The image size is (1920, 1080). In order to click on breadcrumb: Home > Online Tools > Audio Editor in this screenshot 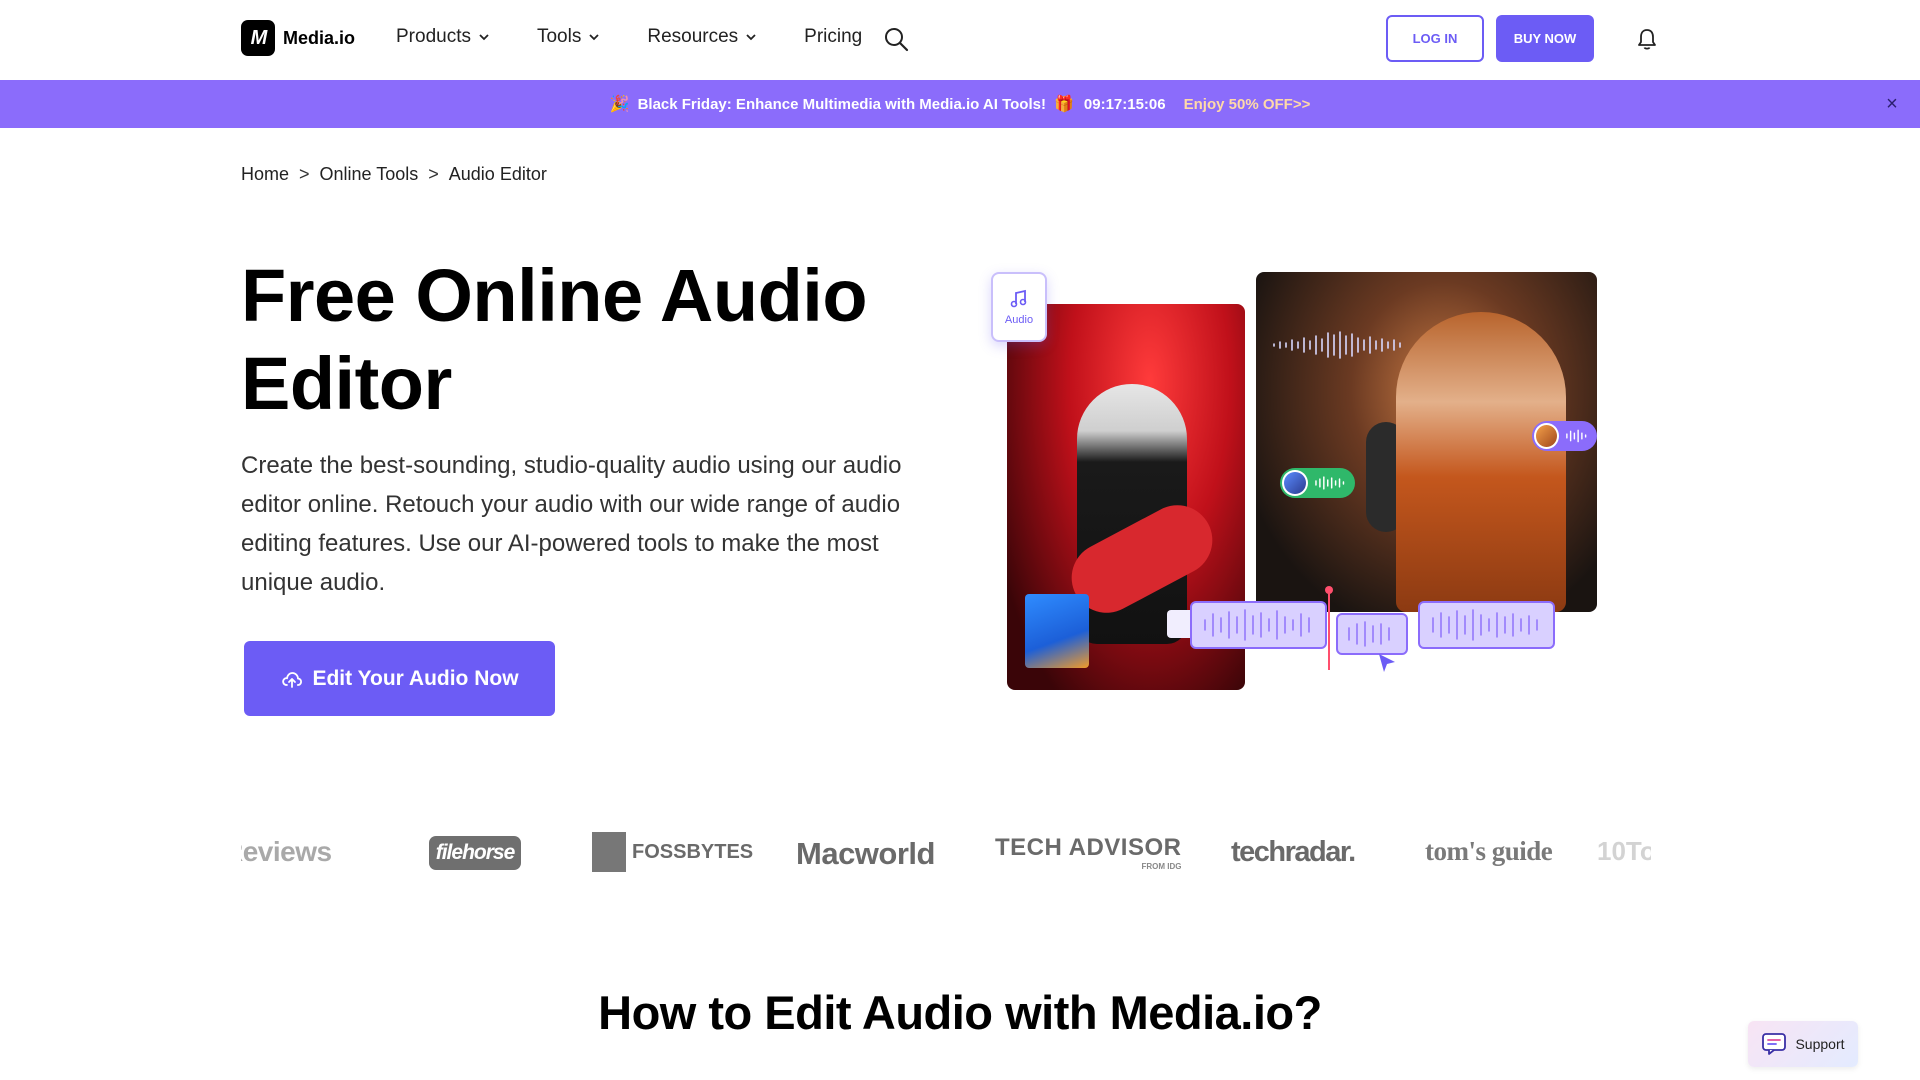, I will do `click(394, 174)`.